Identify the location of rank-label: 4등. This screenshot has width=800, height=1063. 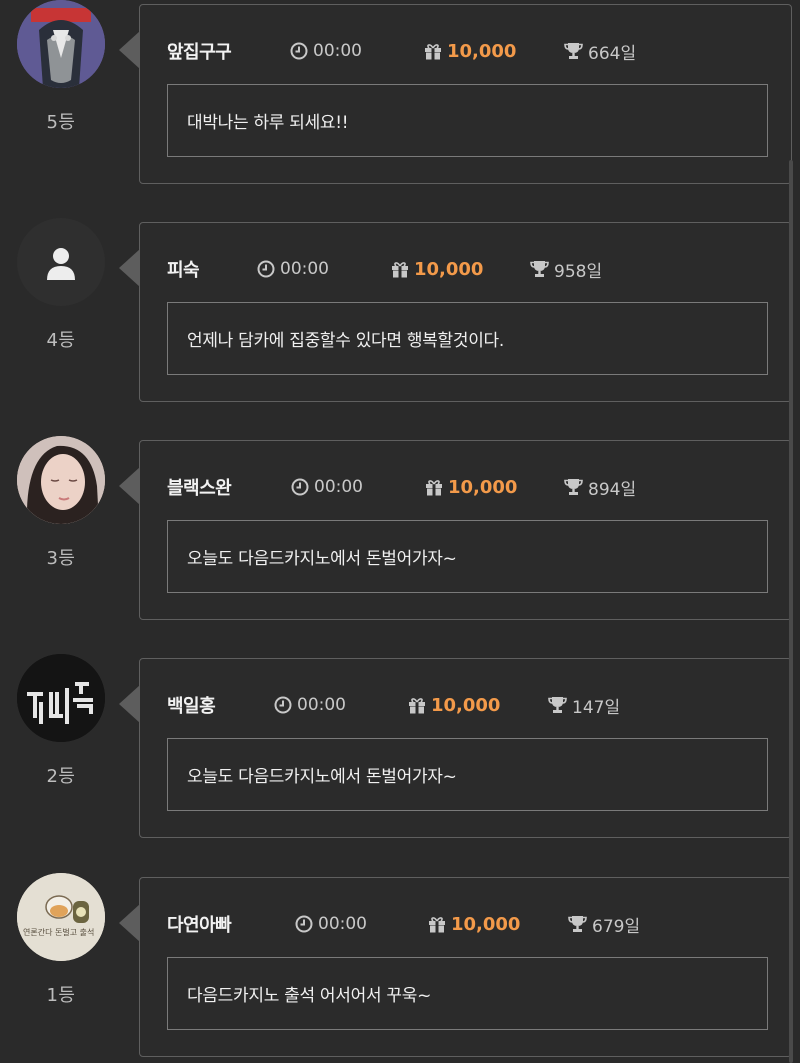
(61, 340).